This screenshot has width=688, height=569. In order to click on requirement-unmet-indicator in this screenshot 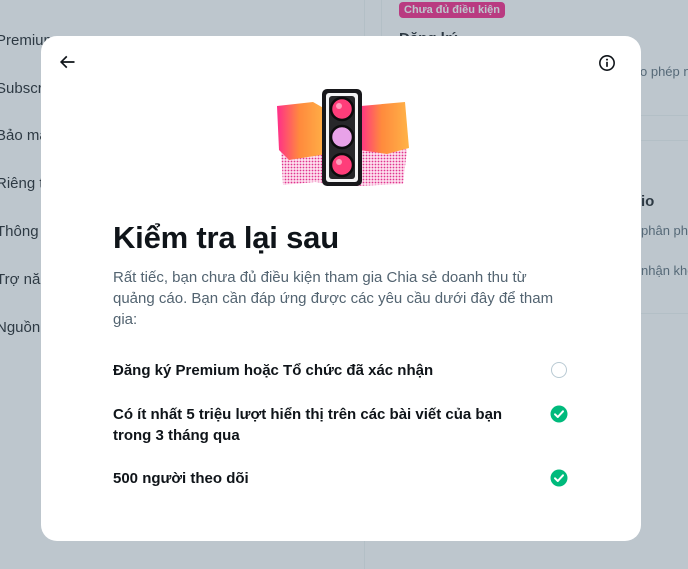, I will do `click(559, 370)`.